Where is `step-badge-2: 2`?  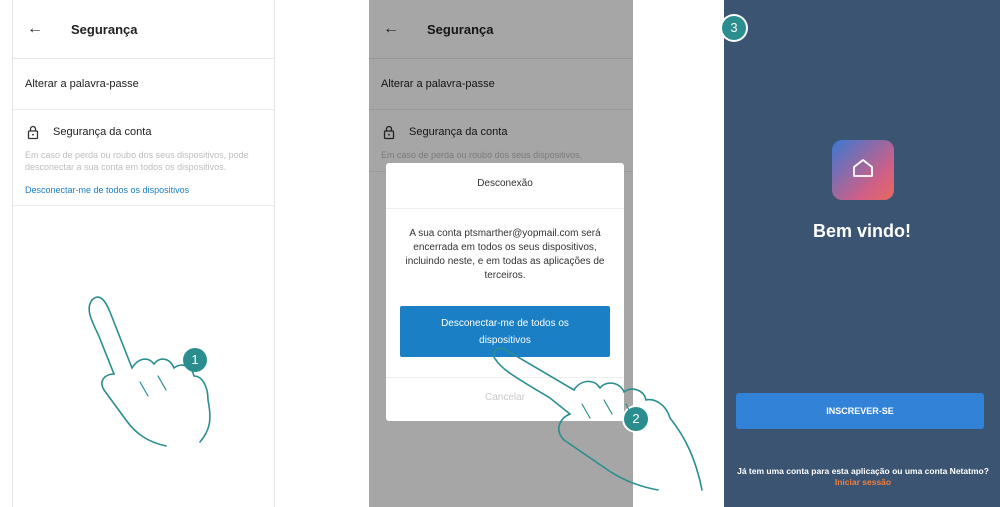 step-badge-2: 2 is located at coordinates (636, 419).